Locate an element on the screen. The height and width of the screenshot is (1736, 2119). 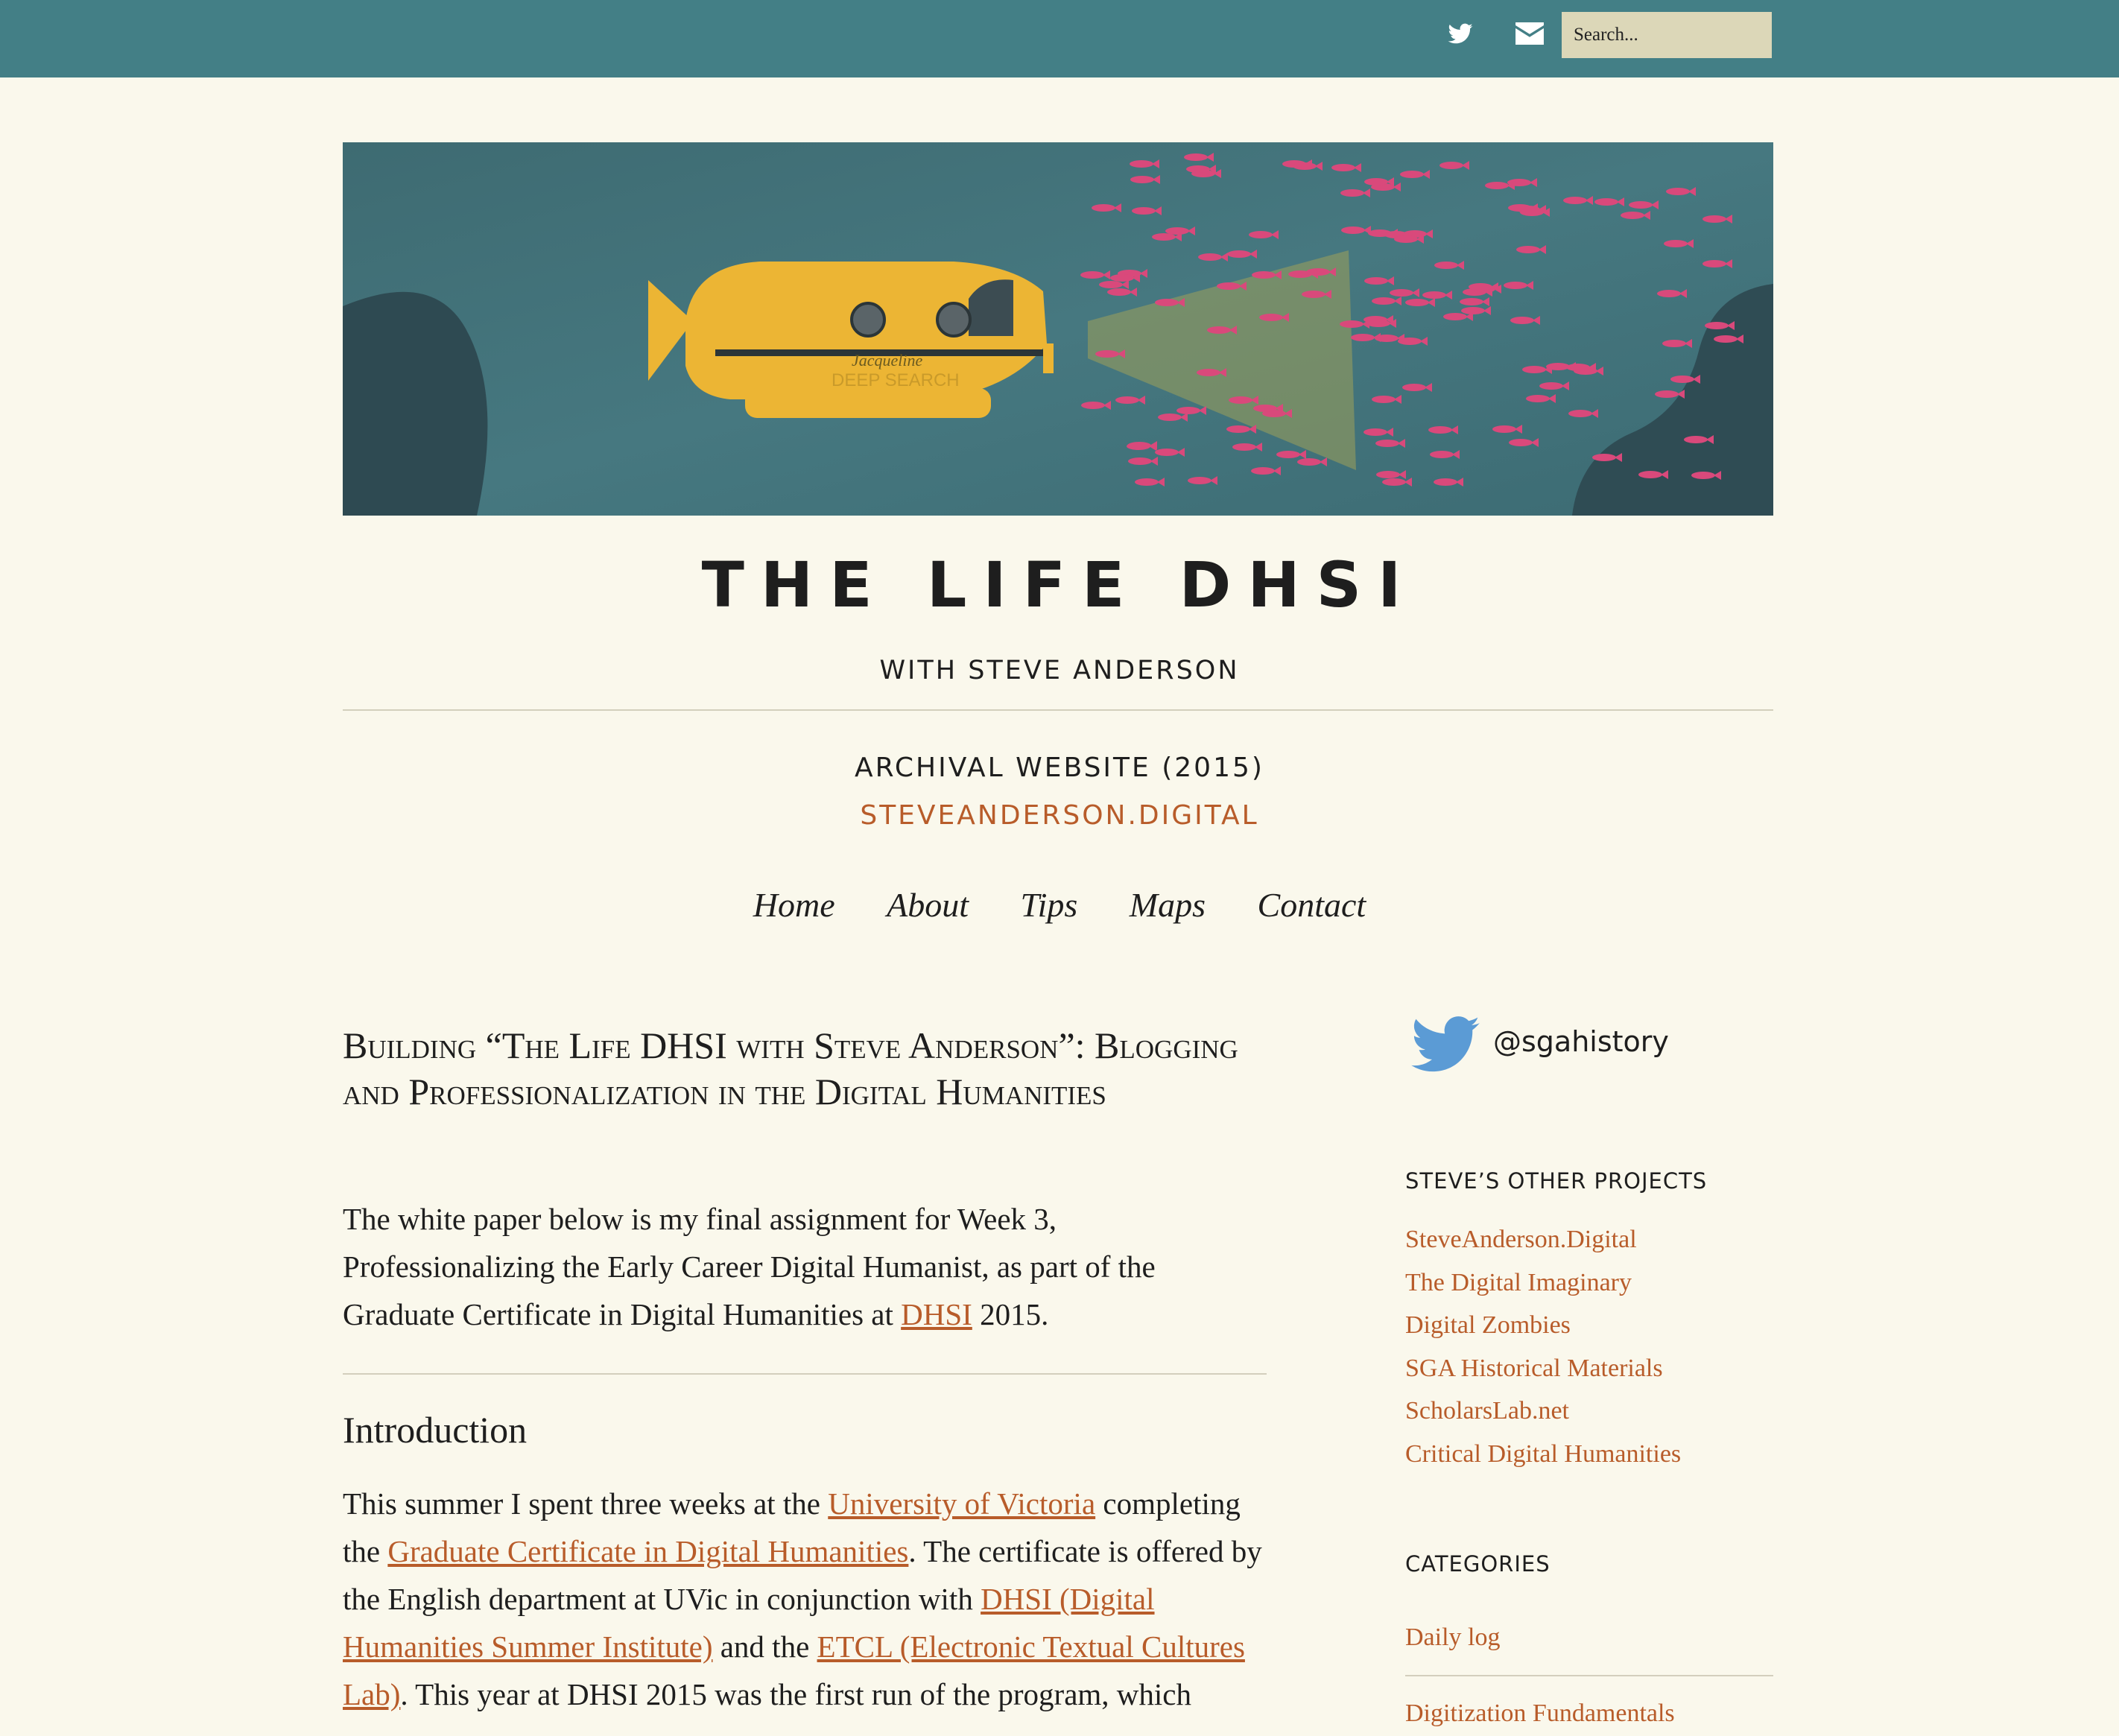
list-item: Digital Zombies is located at coordinates (1543, 1325).